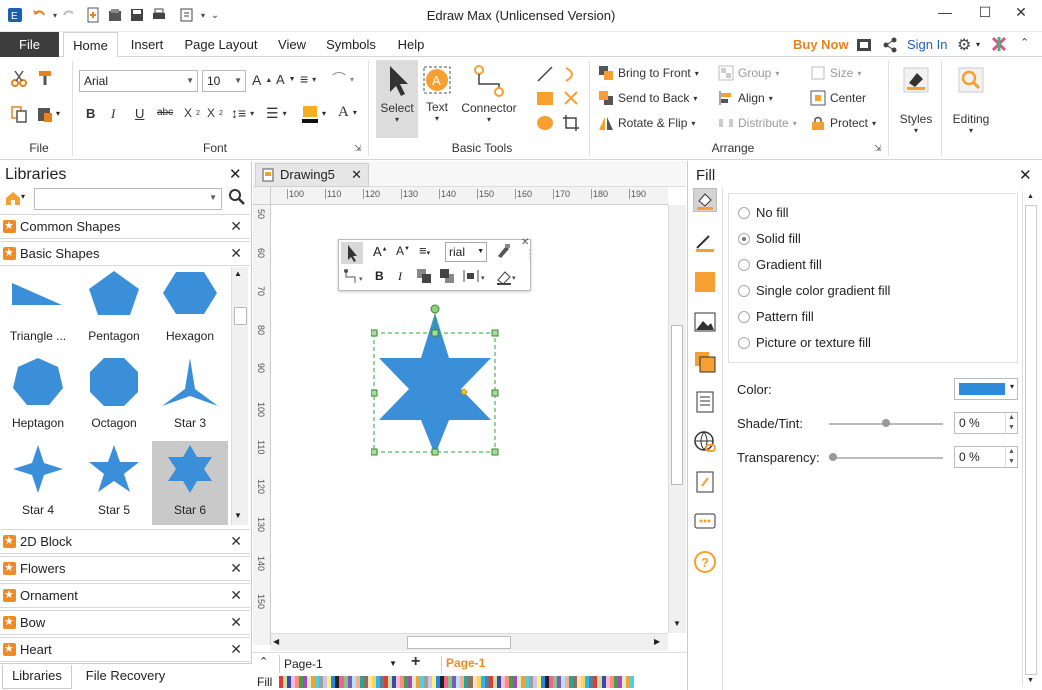 This screenshot has height=690, width=1042. What do you see at coordinates (489, 99) in the screenshot?
I see `connector-tool-button: Connector ▾` at bounding box center [489, 99].